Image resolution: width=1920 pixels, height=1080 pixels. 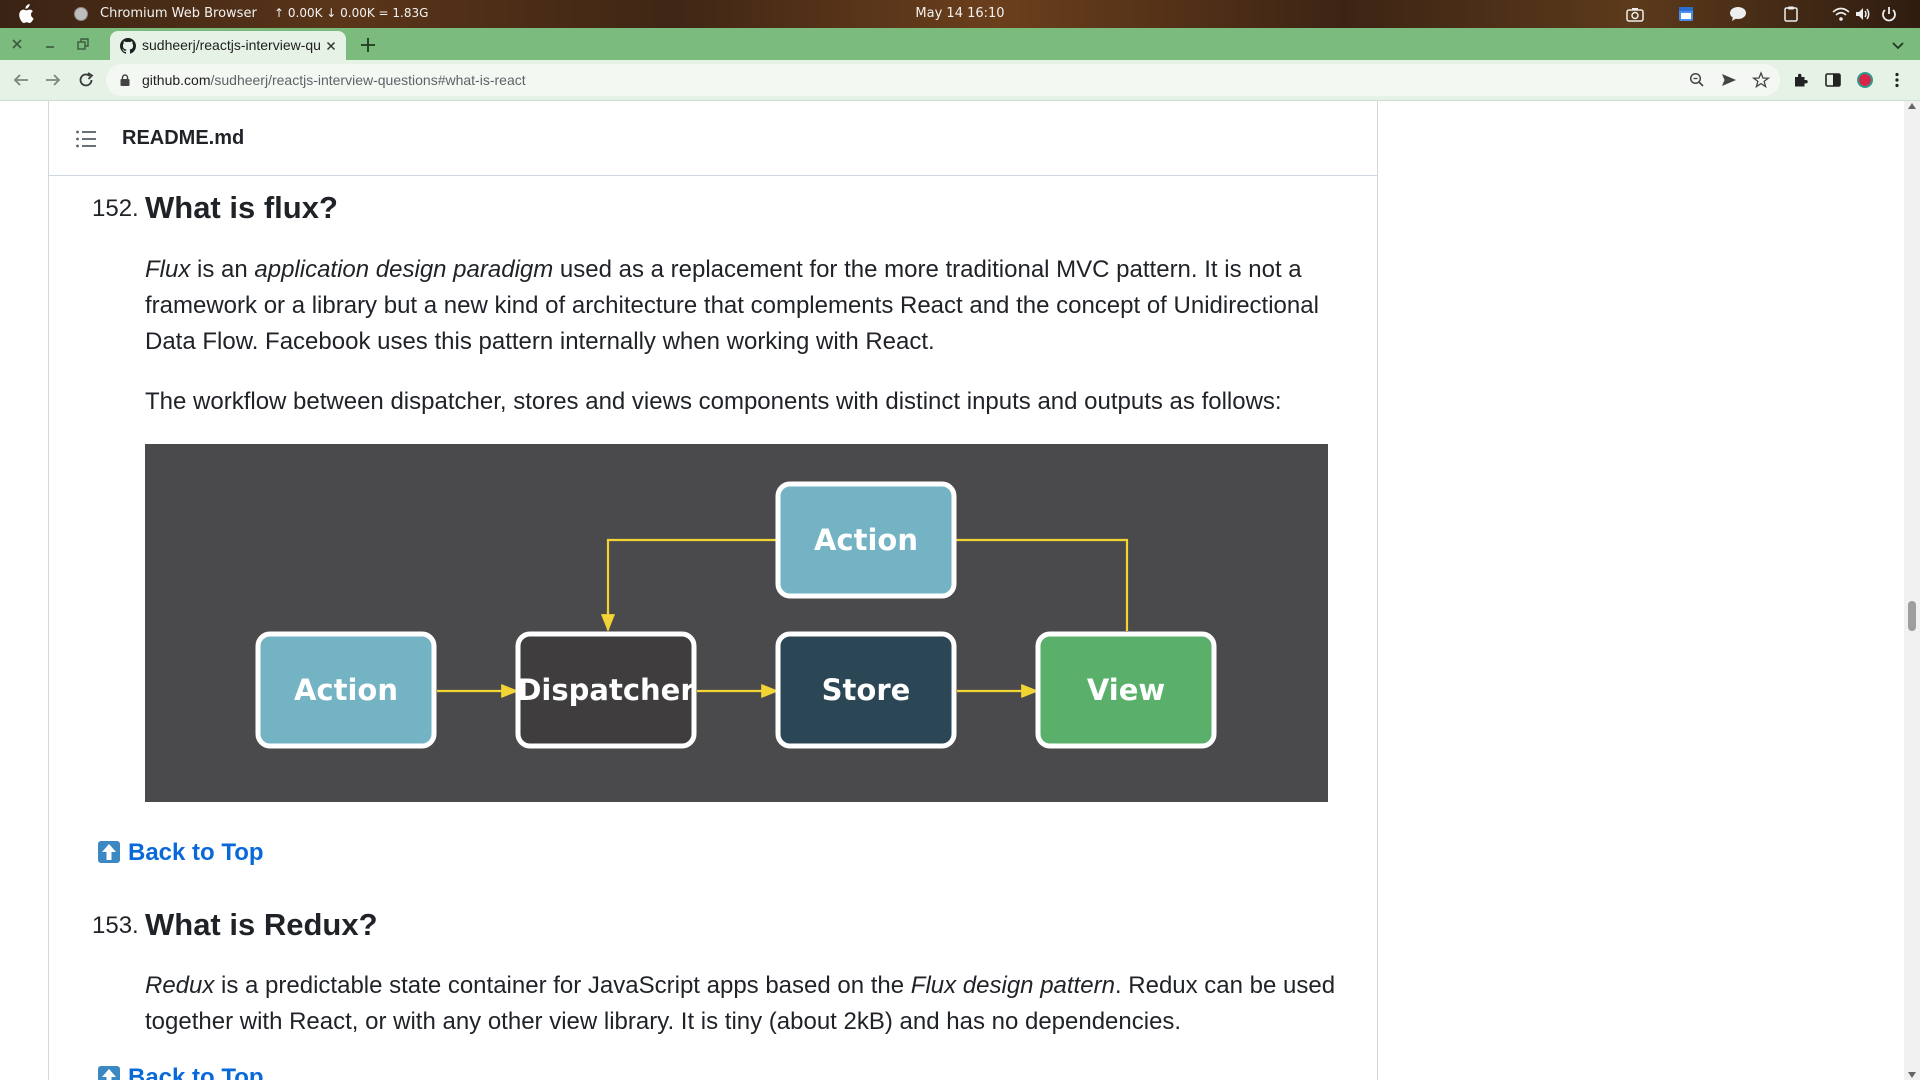 I want to click on outline-list-icon, so click(x=86, y=139).